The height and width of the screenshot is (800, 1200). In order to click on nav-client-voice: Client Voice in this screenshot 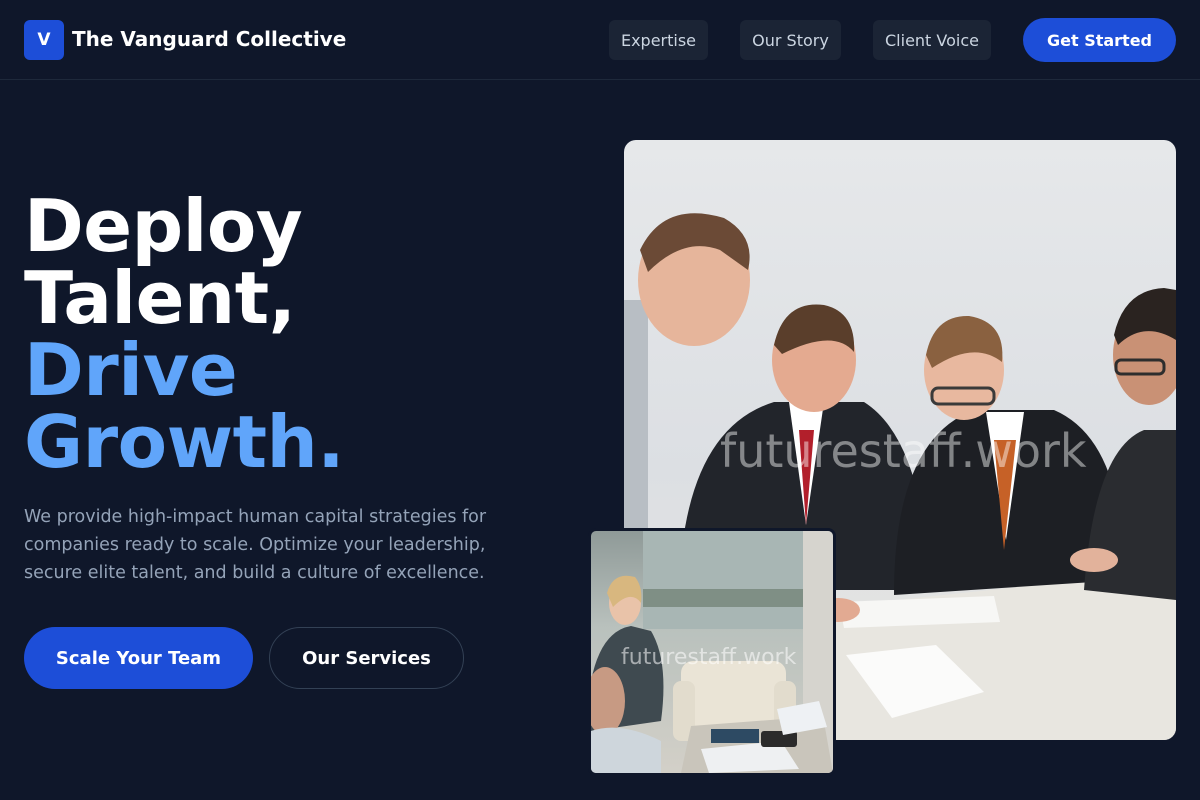, I will do `click(932, 40)`.